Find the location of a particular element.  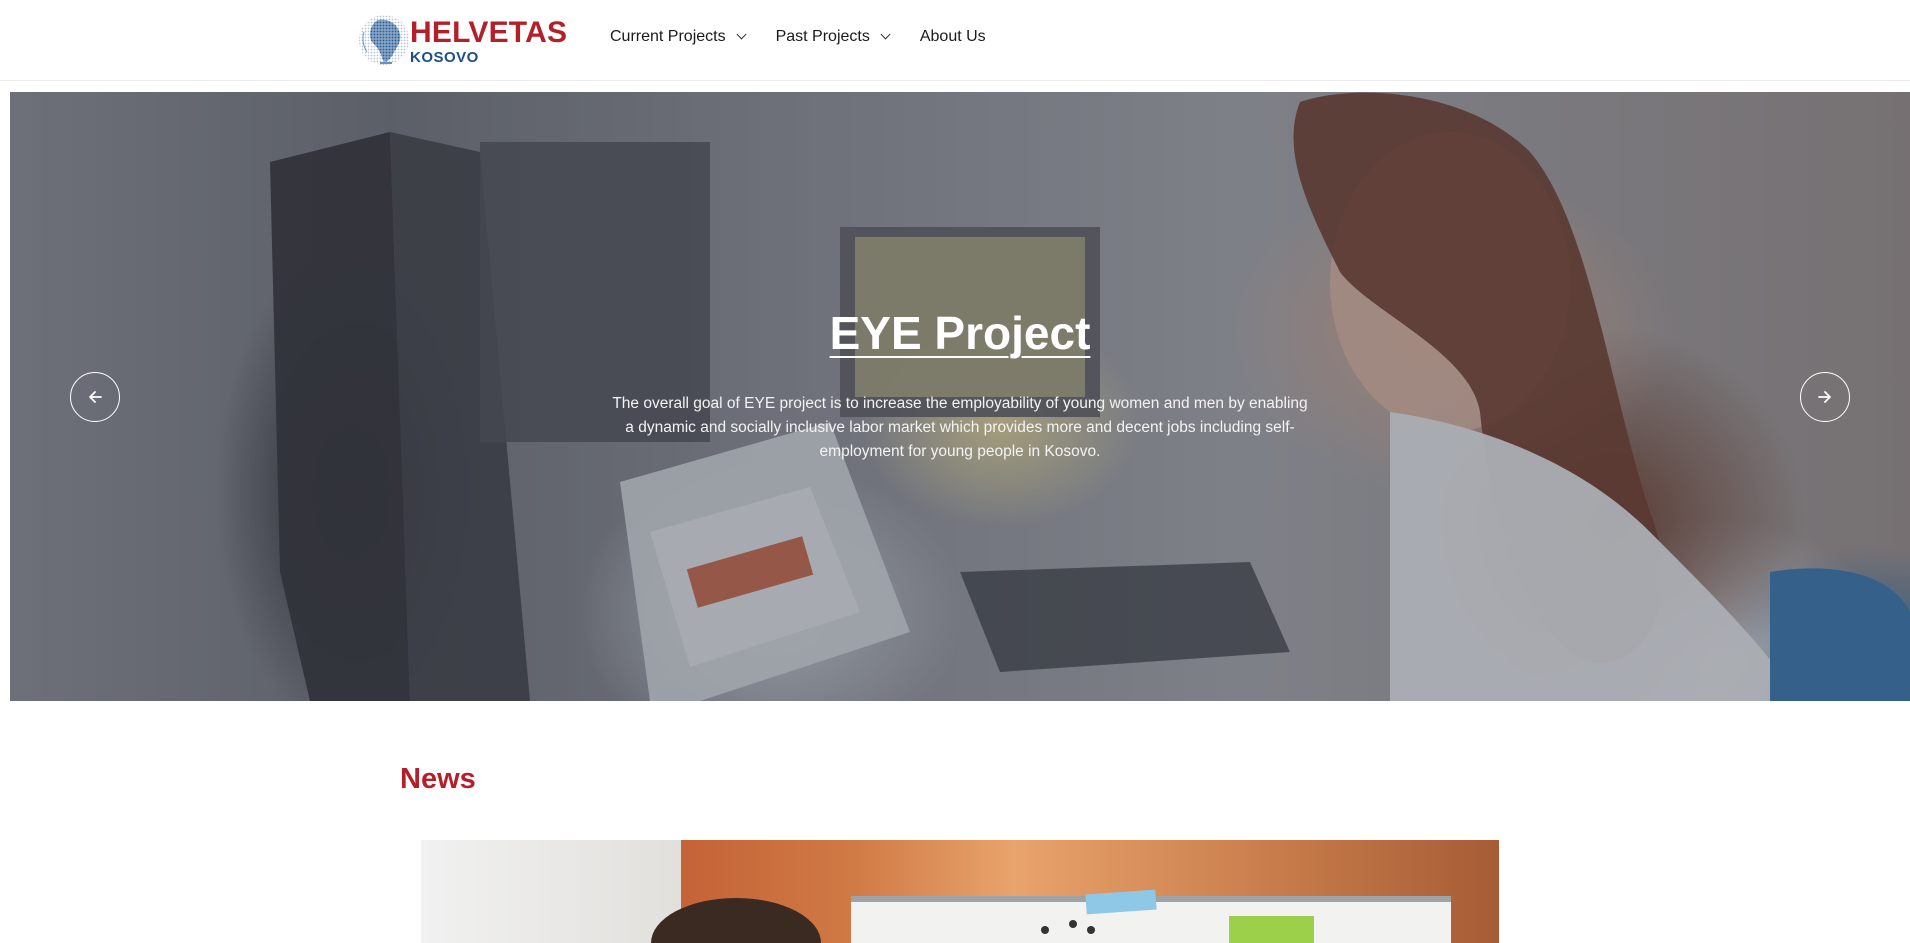

news-image-backdrop is located at coordinates (551, 891).